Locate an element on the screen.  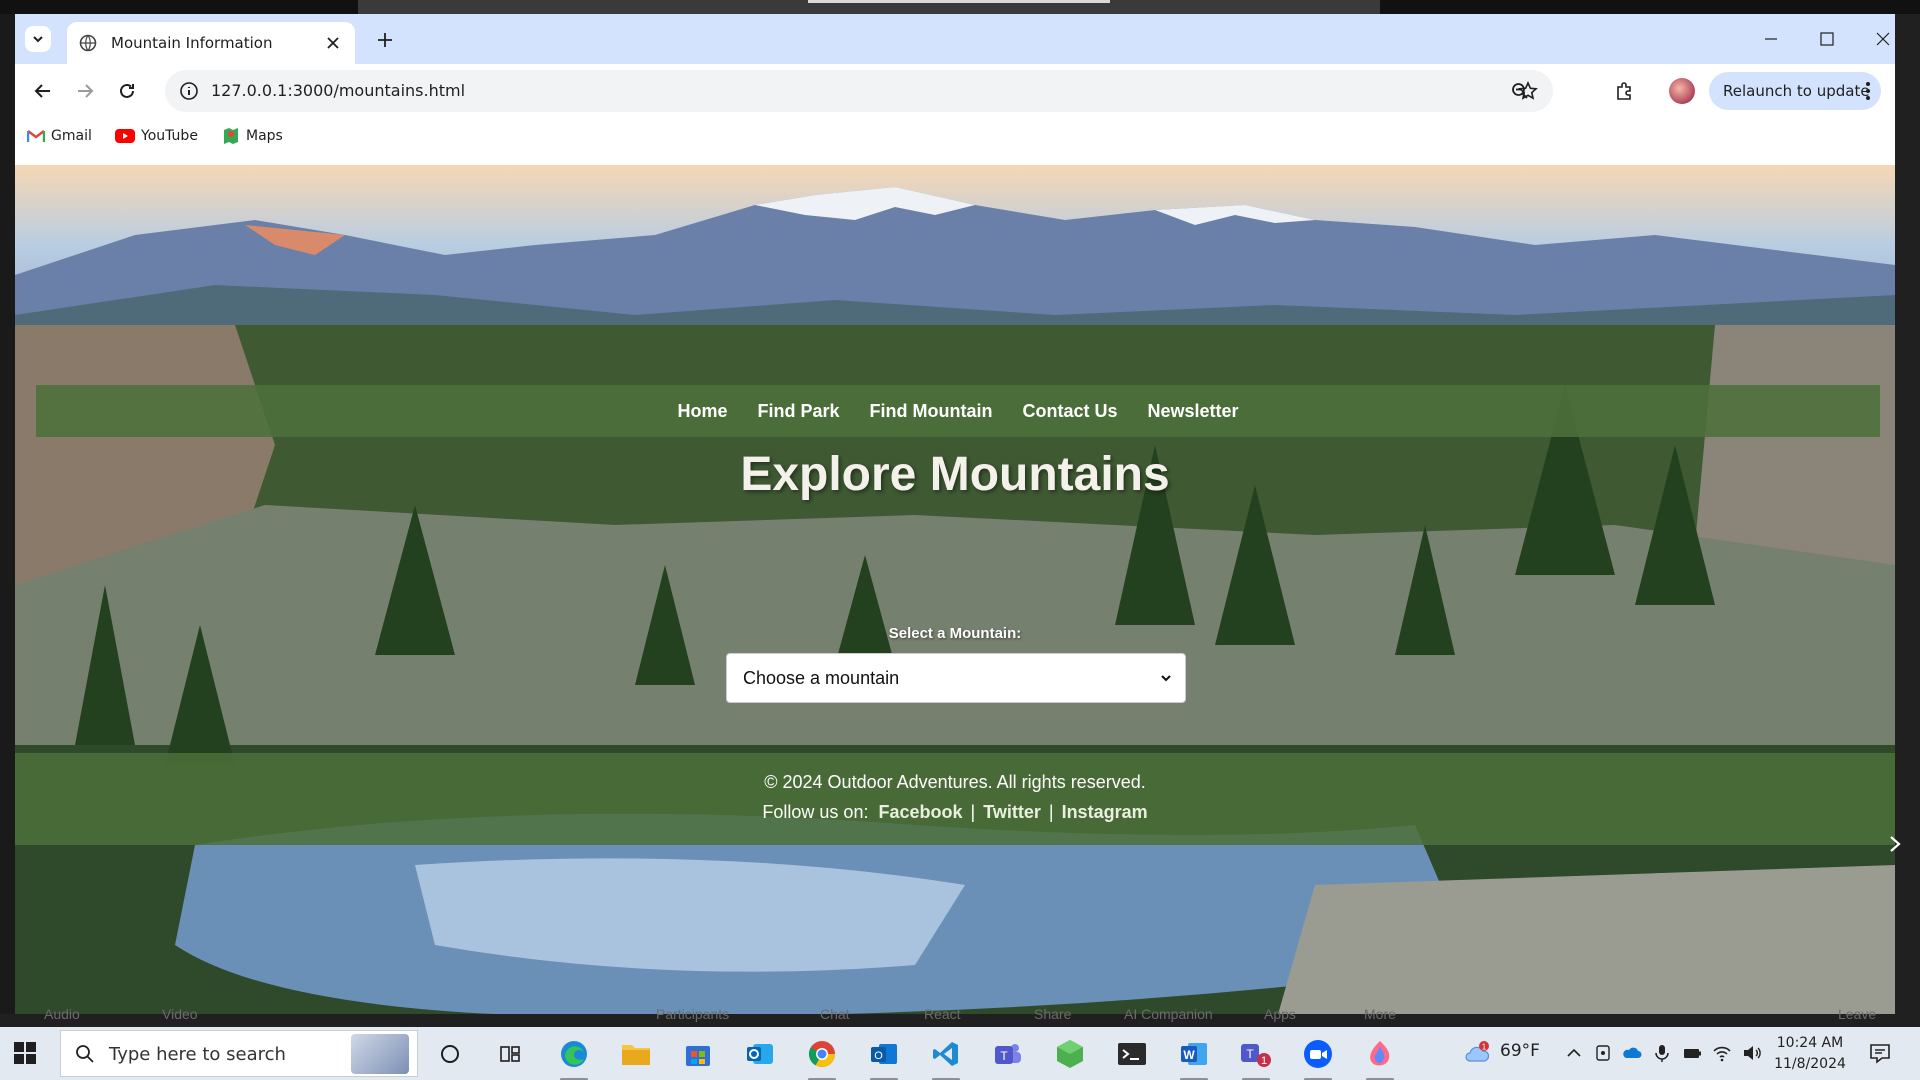
new-tab-button is located at coordinates (385, 40).